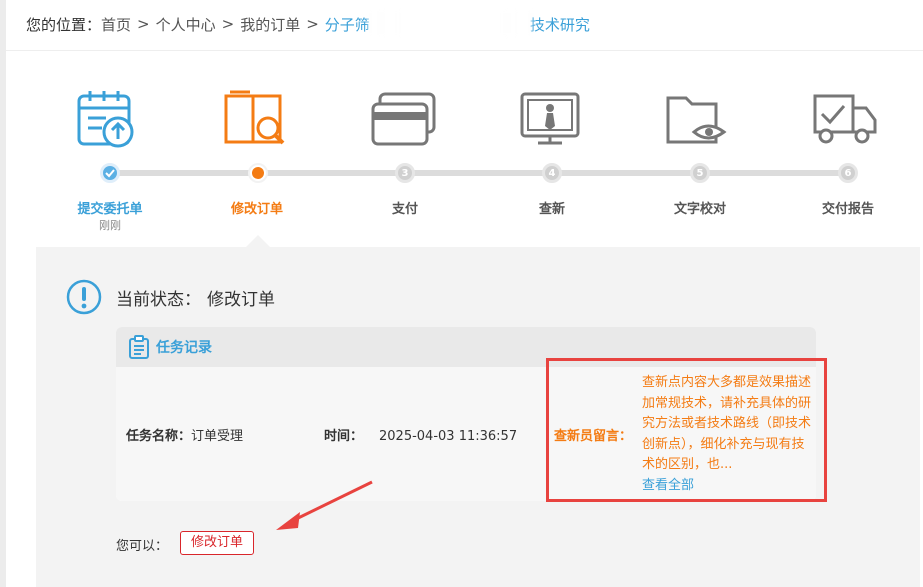 The image size is (923, 587). What do you see at coordinates (464, 50) in the screenshot?
I see `divider` at bounding box center [464, 50].